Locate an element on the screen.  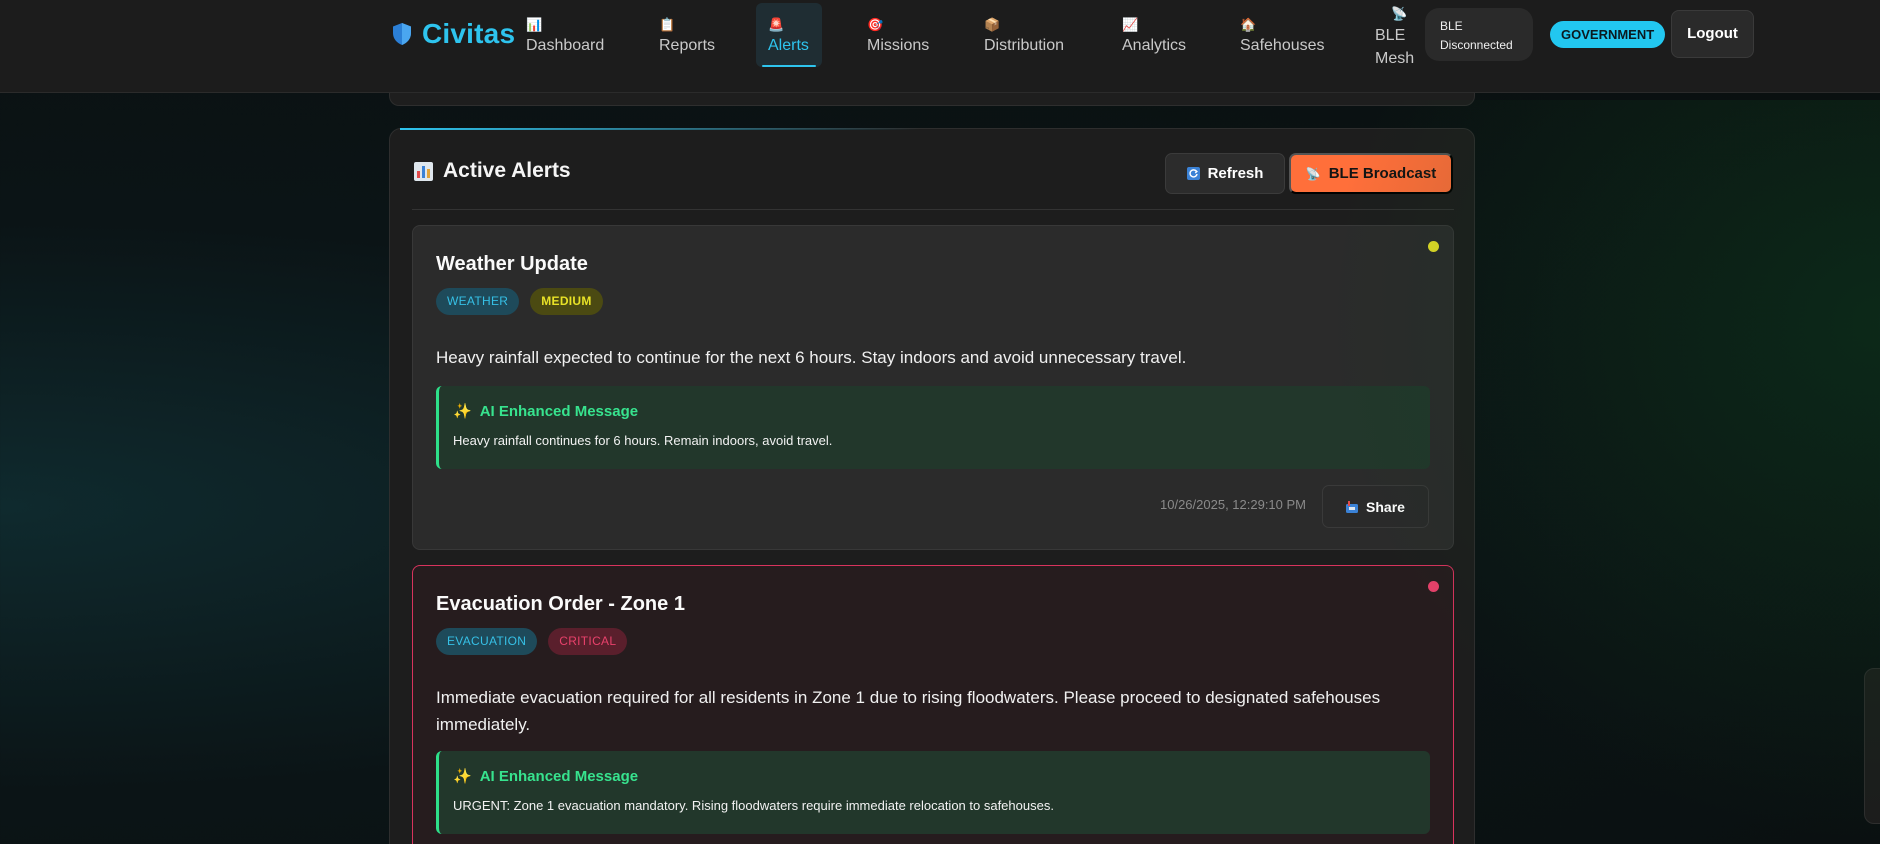
alert-severity-badge: MEDIUM is located at coordinates (566, 301).